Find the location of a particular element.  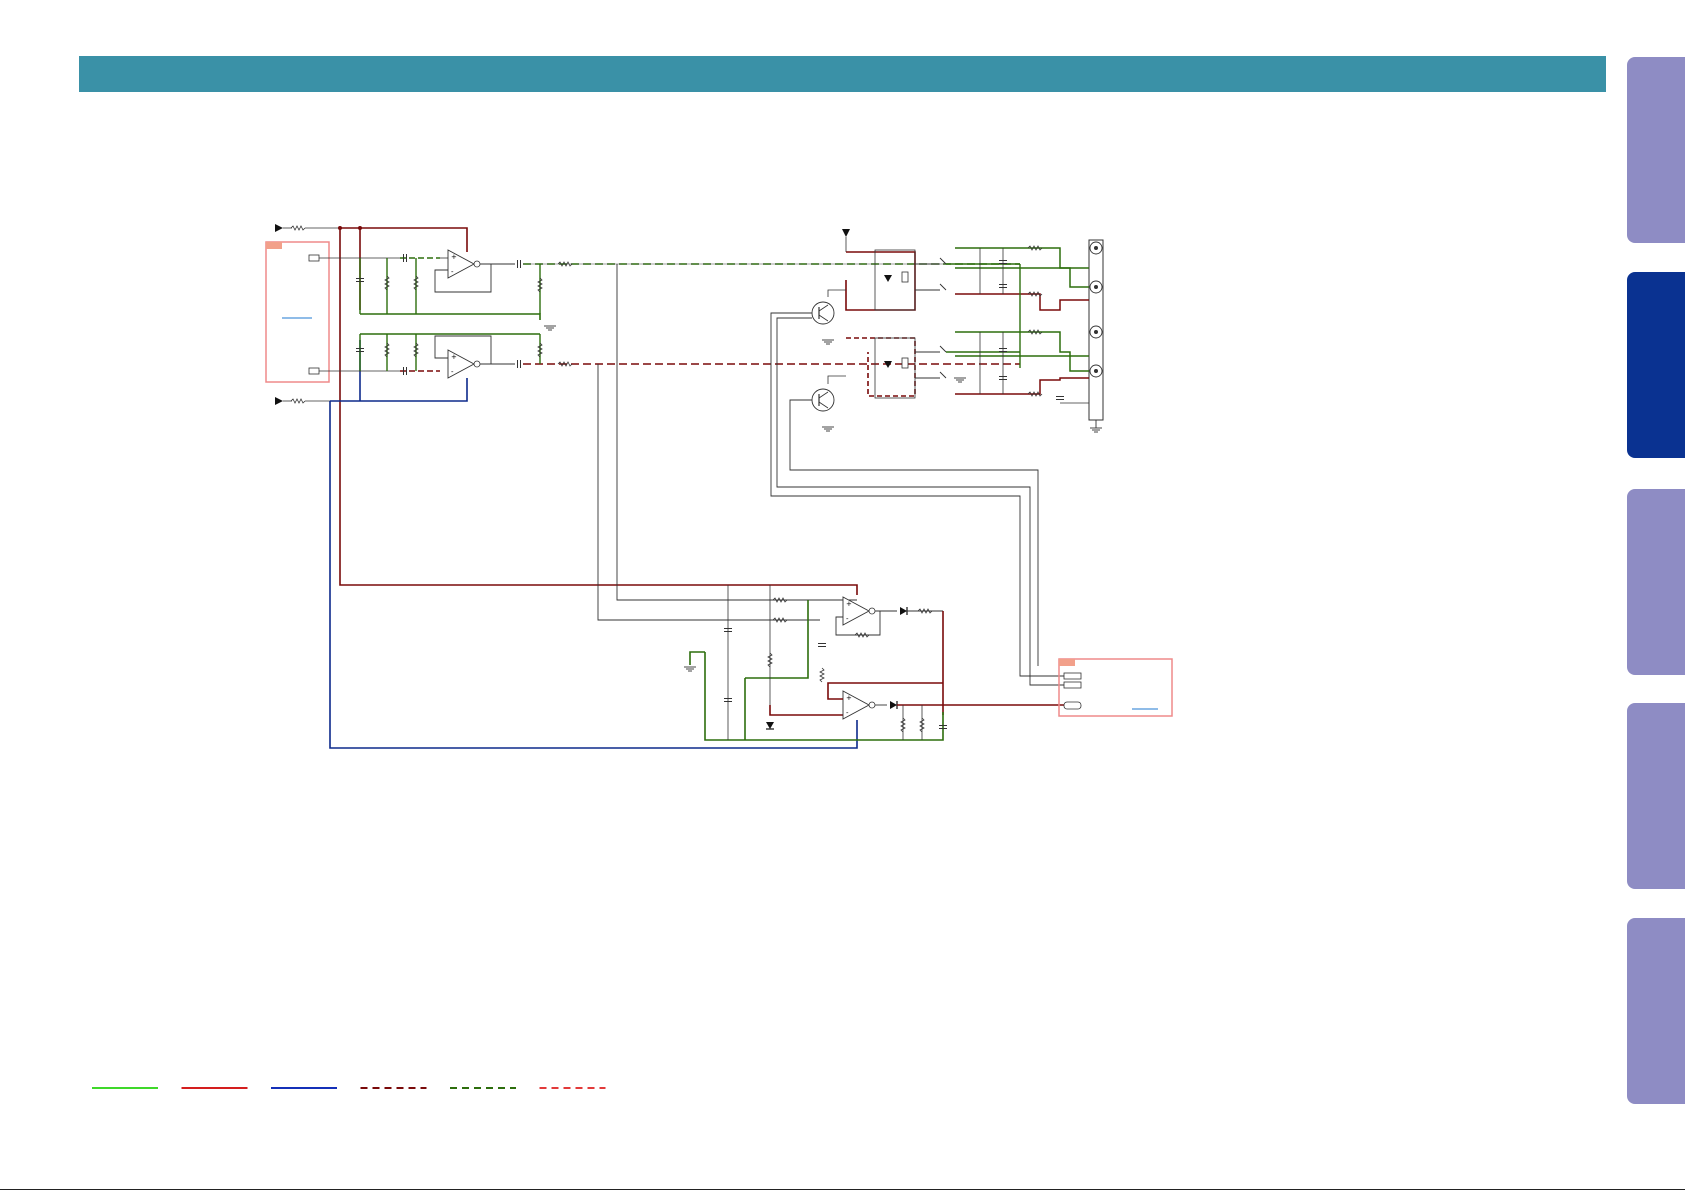

line-legend is located at coordinates (349, 1088).